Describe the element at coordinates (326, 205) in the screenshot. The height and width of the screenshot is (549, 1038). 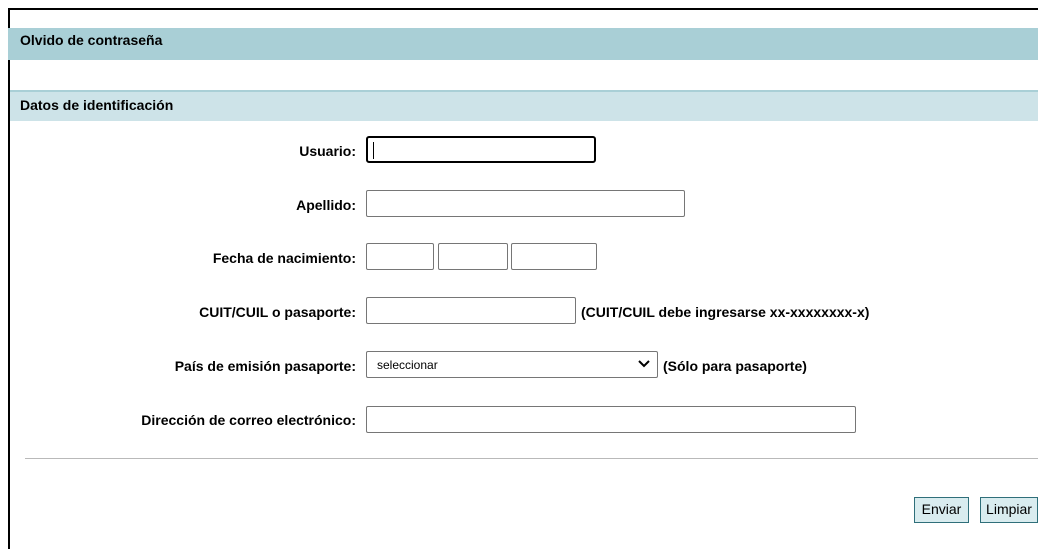
I see `apellido-label: Apellido:` at that location.